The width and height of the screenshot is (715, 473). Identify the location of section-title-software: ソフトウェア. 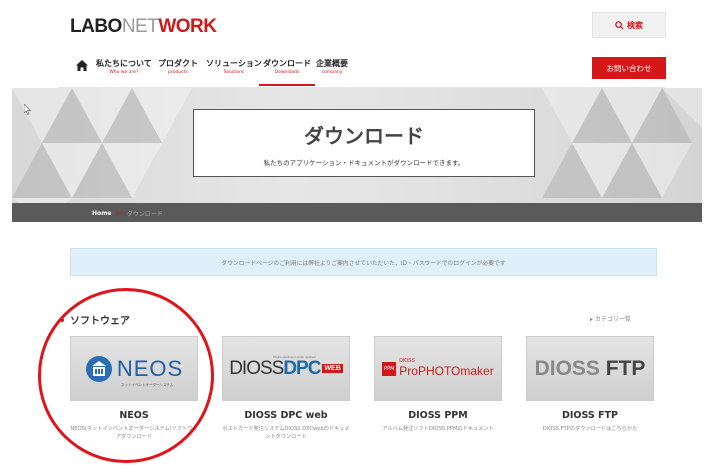
(95, 319).